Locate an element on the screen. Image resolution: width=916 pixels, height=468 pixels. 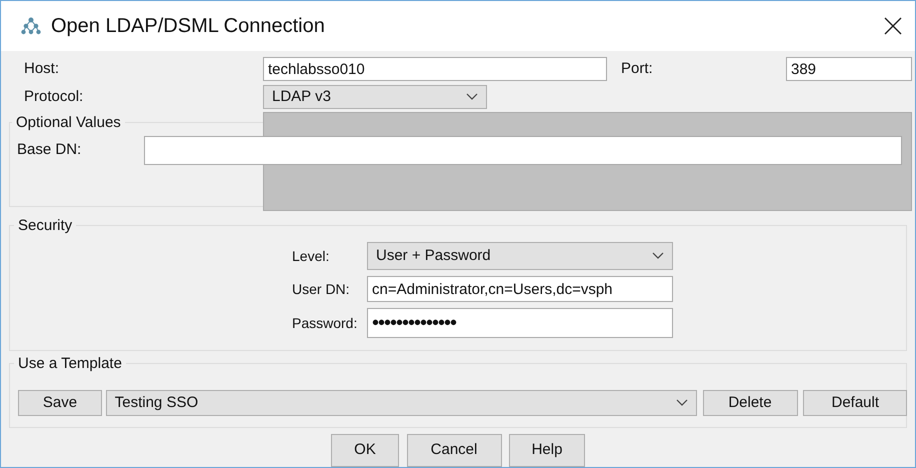
delete-button: Delete is located at coordinates (750, 403).